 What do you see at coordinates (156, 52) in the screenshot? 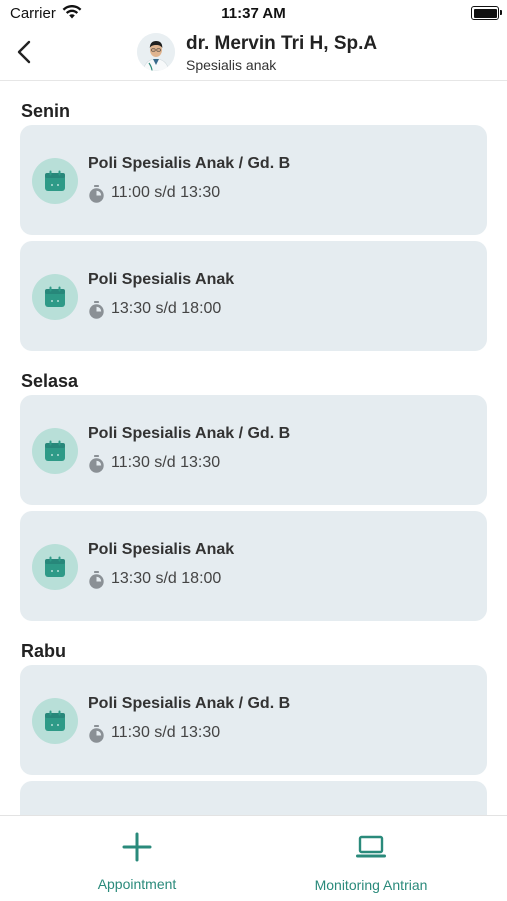
I see `doctor-avatar` at bounding box center [156, 52].